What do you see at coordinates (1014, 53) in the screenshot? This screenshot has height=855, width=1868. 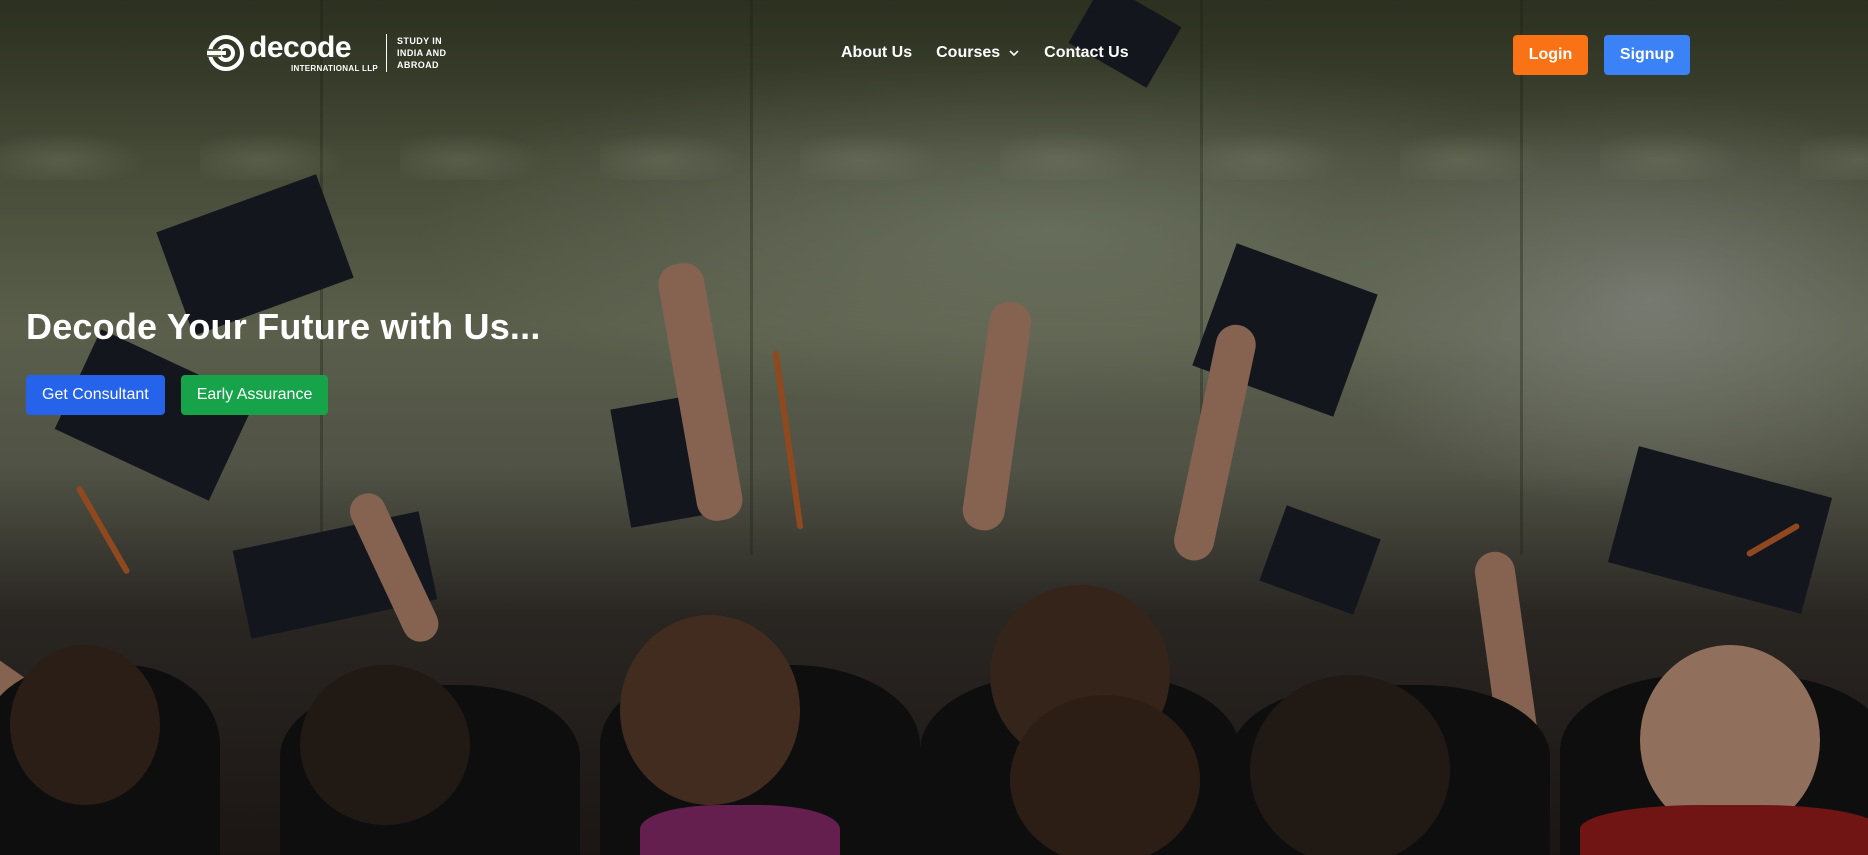 I see `chevron-down-icon` at bounding box center [1014, 53].